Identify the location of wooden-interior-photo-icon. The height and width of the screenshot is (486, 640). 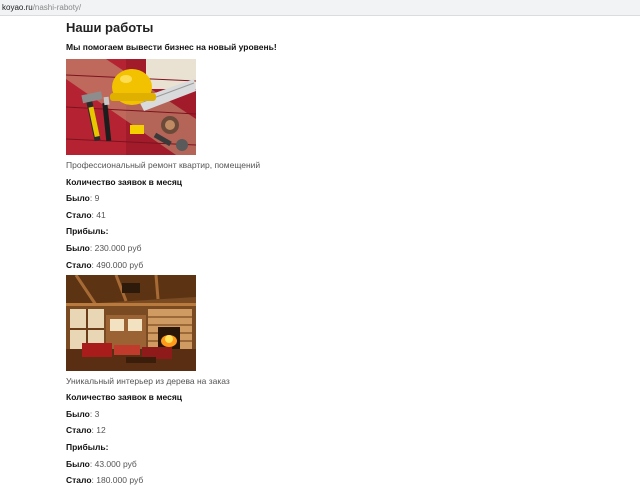
(131, 322).